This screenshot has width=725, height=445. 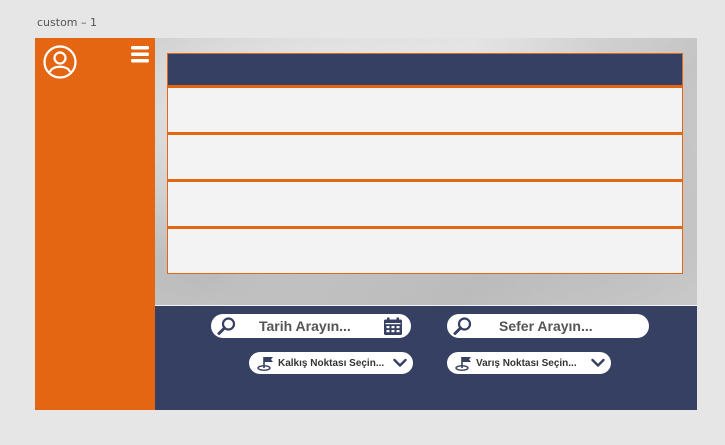 I want to click on hamburger-menu-icon, so click(x=140, y=54).